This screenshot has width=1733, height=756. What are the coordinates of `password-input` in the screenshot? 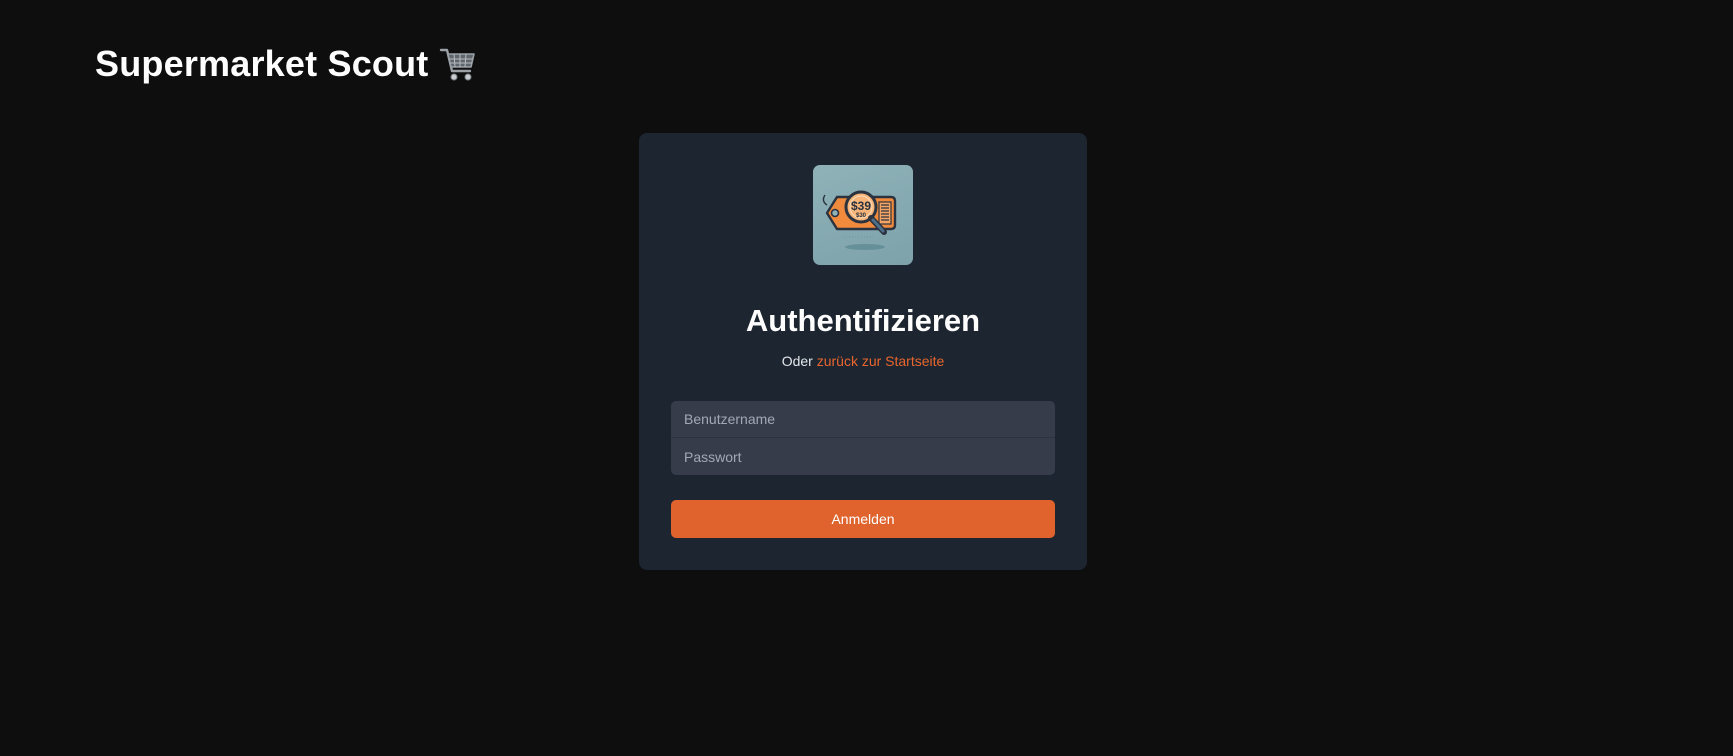 It's located at (863, 456).